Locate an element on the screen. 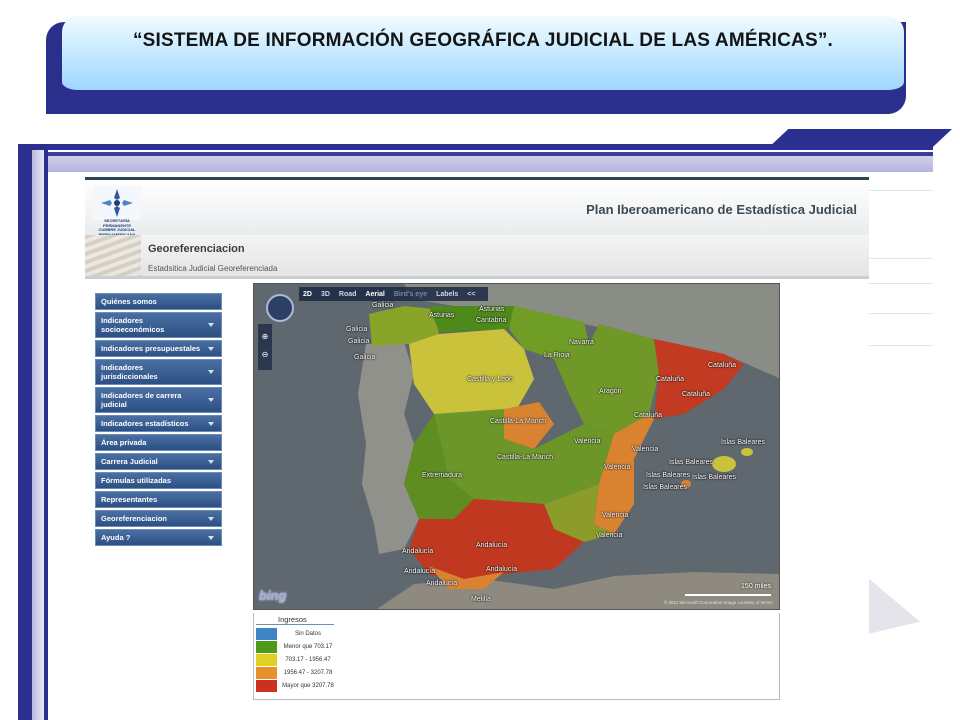  frame-top is located at coordinates (475, 147).